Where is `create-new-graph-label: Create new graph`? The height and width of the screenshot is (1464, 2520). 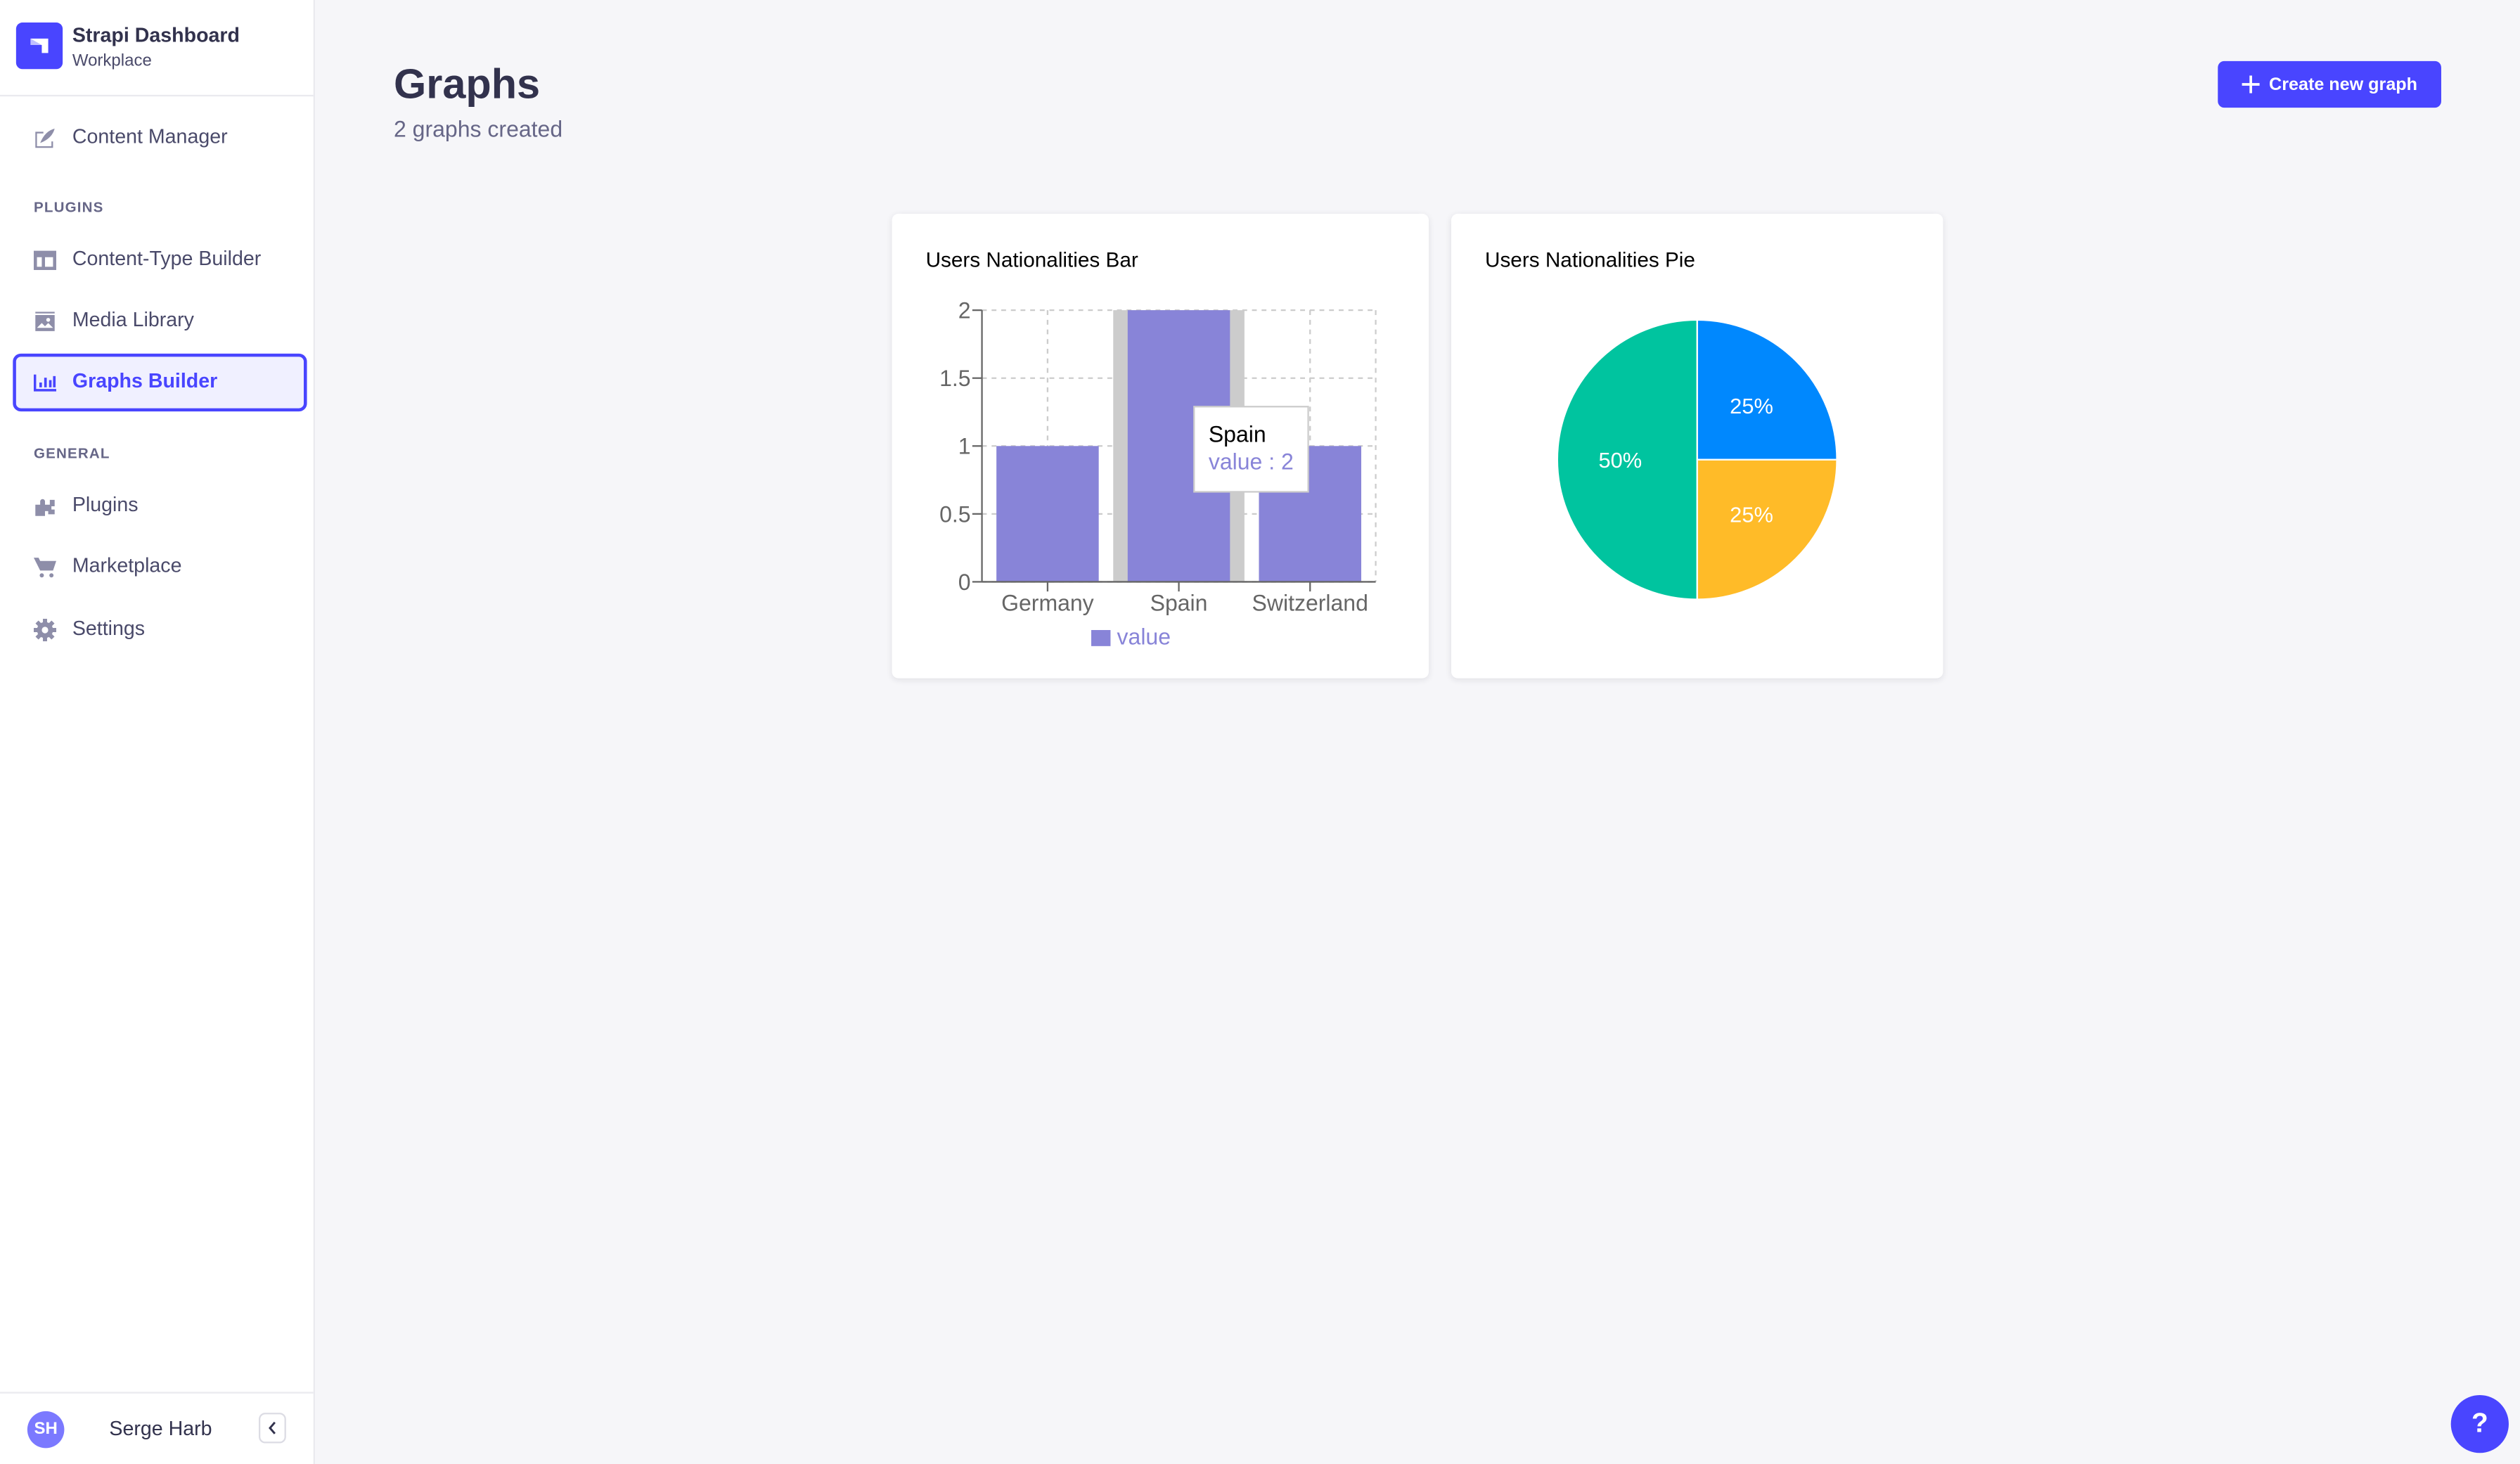
create-new-graph-label: Create new graph is located at coordinates (2343, 84).